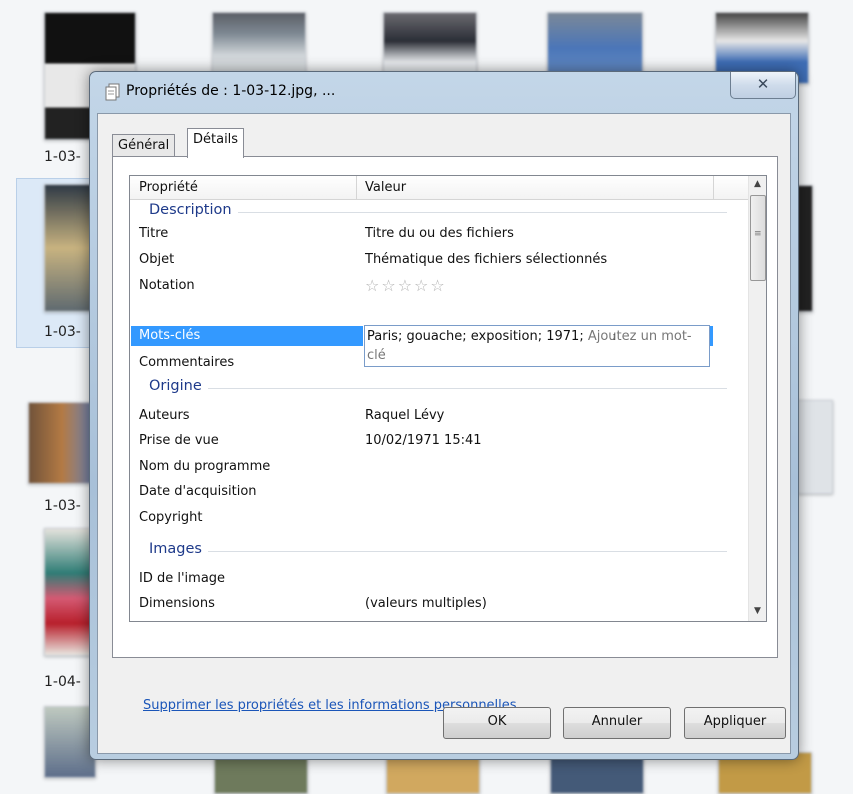 The width and height of the screenshot is (853, 794). Describe the element at coordinates (439, 188) in the screenshot. I see `list-header: Propriété Valeur` at that location.